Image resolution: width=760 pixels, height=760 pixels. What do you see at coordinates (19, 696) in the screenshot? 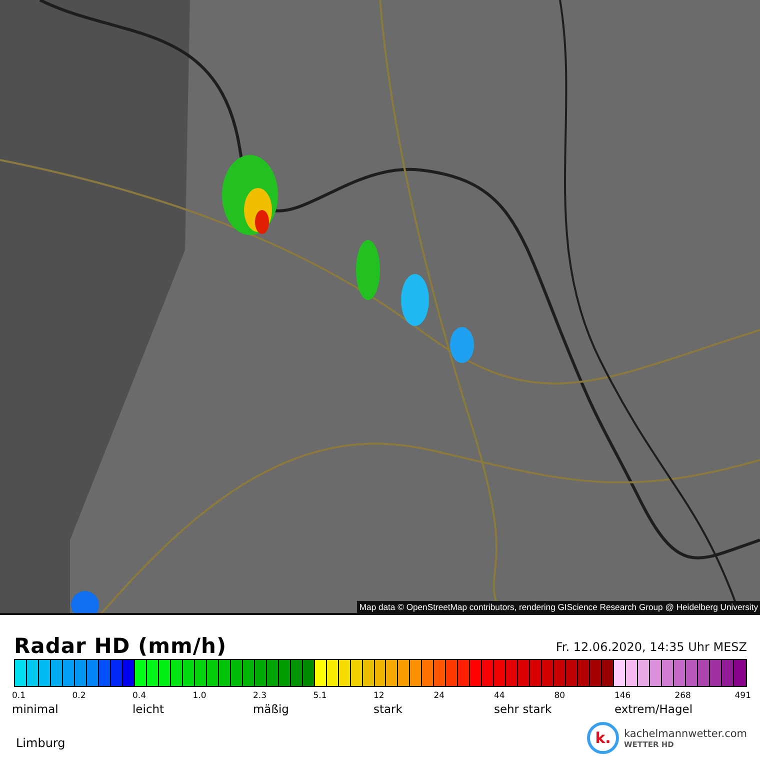
I see `tick-label: 0.1` at bounding box center [19, 696].